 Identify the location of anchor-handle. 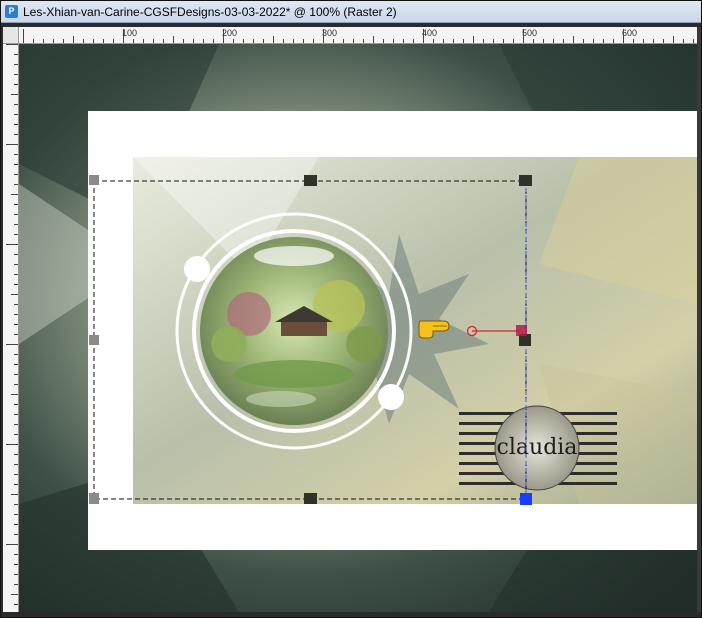
(526, 499).